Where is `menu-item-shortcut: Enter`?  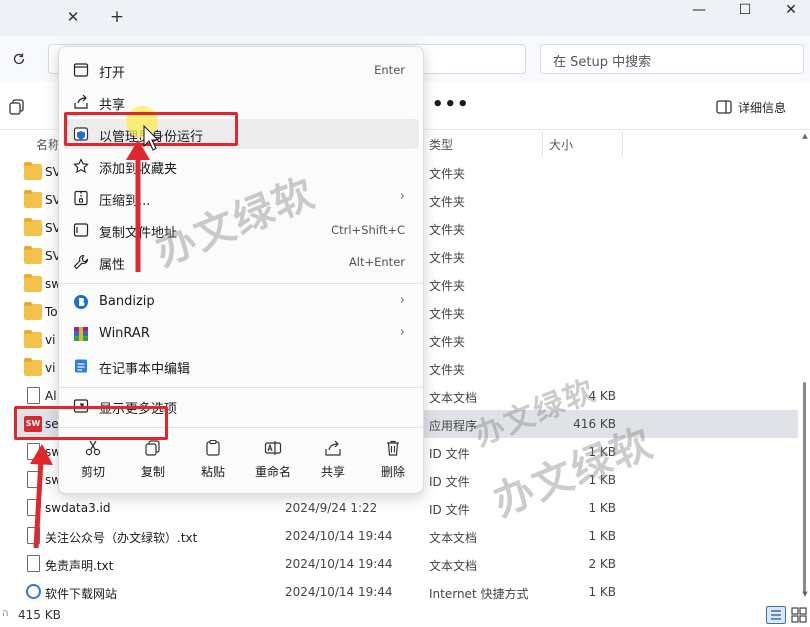 menu-item-shortcut: Enter is located at coordinates (389, 70).